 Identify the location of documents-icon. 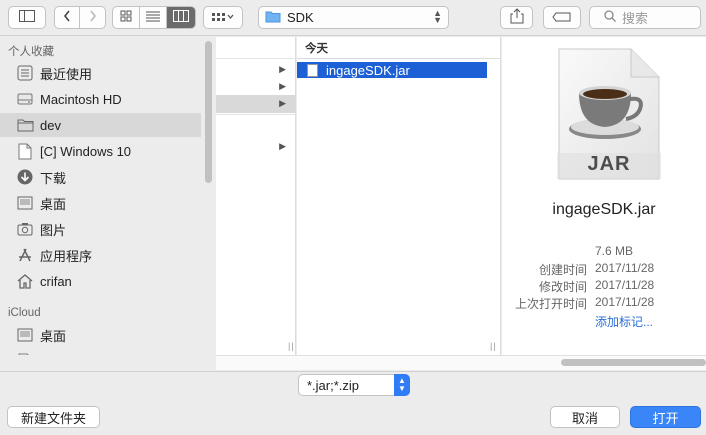
(25, 353).